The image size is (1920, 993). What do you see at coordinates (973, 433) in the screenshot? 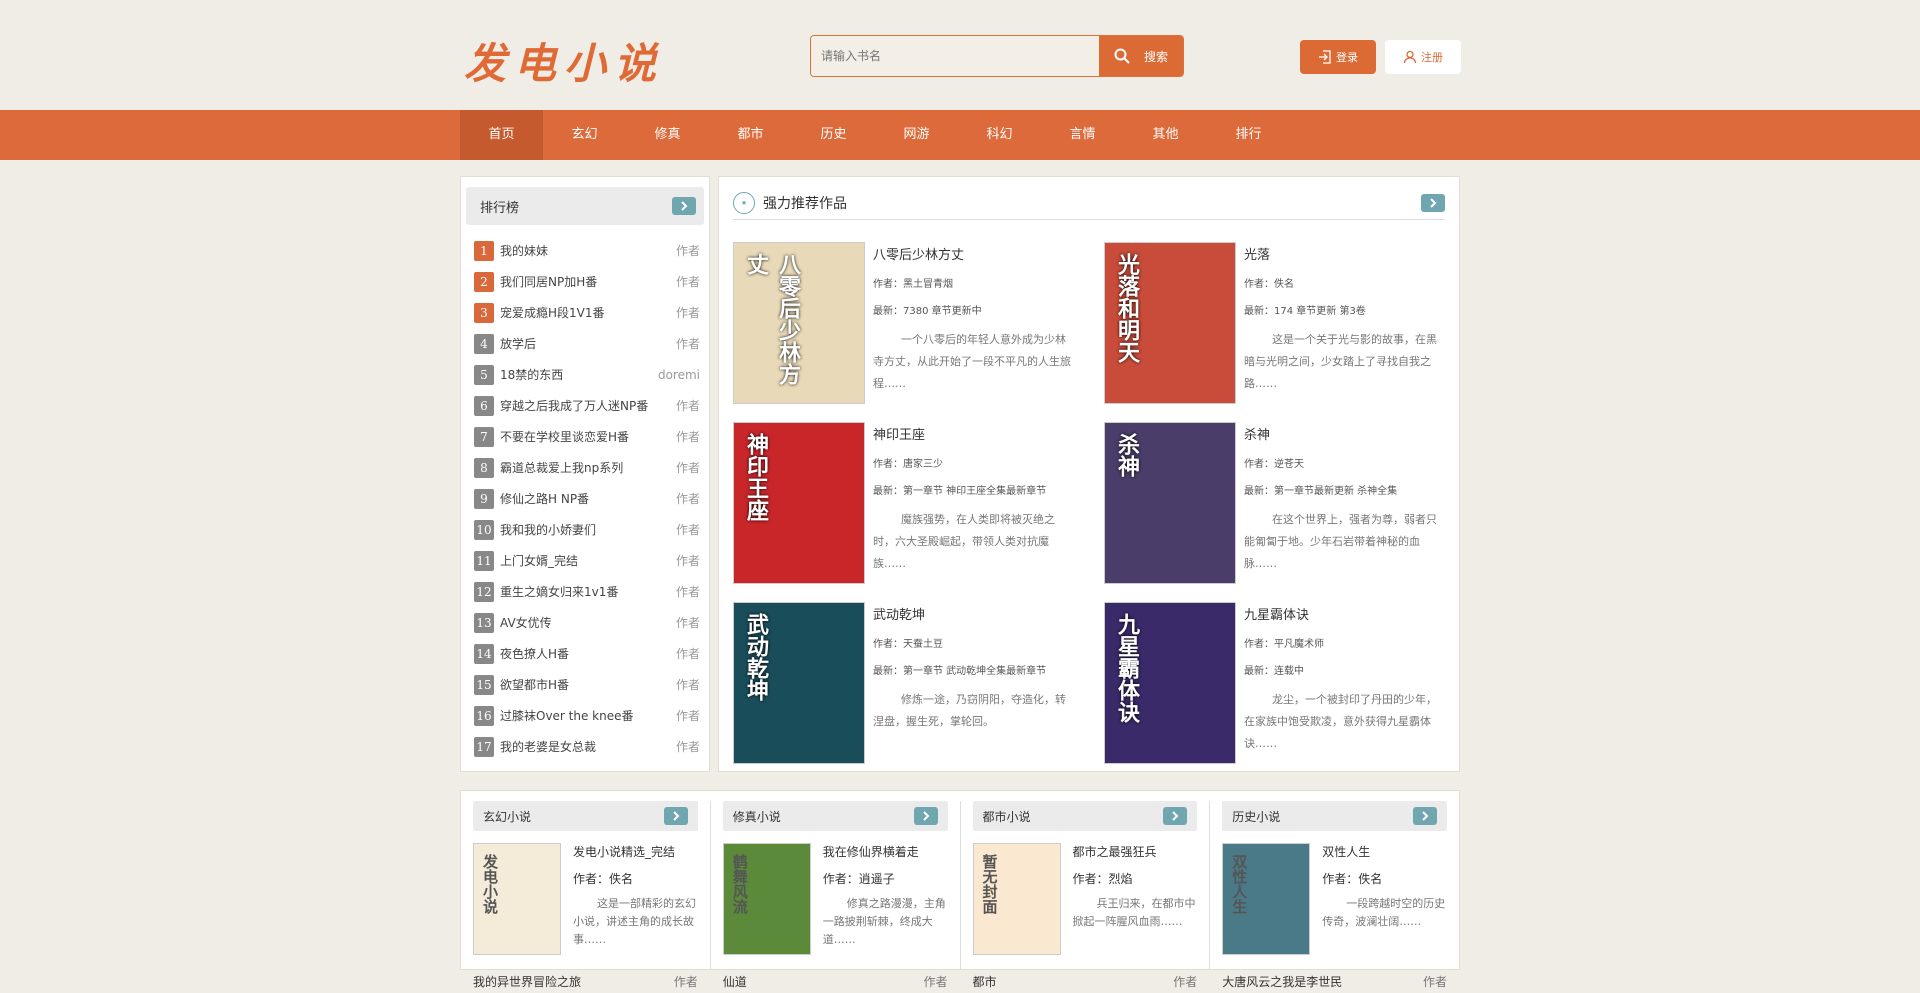
I see `book-title: 神印王座` at bounding box center [973, 433].